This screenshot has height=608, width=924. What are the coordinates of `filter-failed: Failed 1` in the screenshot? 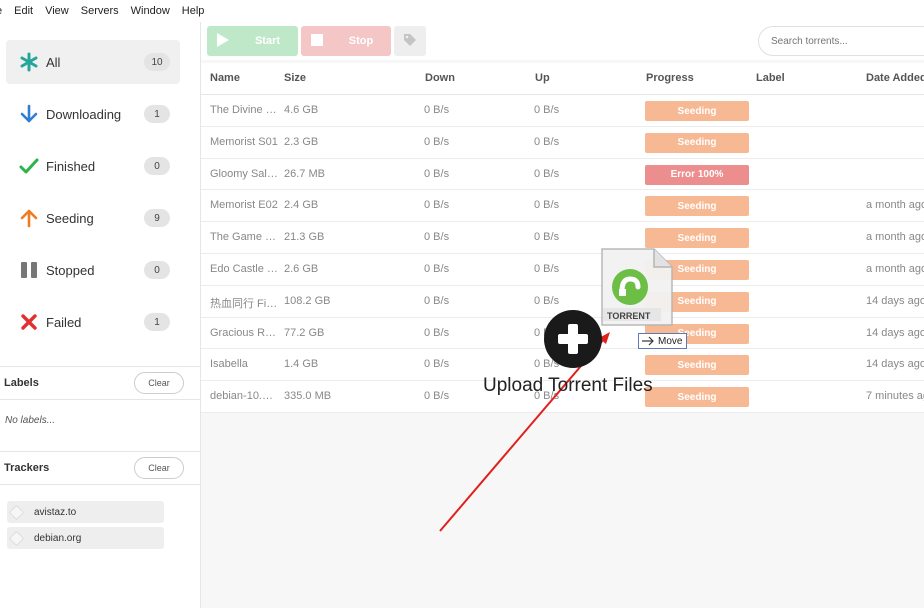 It's located at (93, 322).